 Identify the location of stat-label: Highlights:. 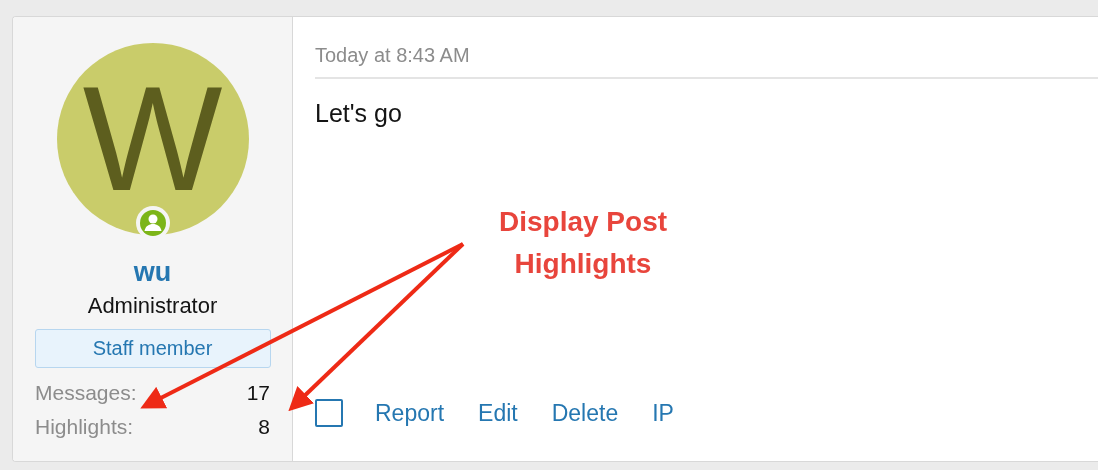
(84, 427).